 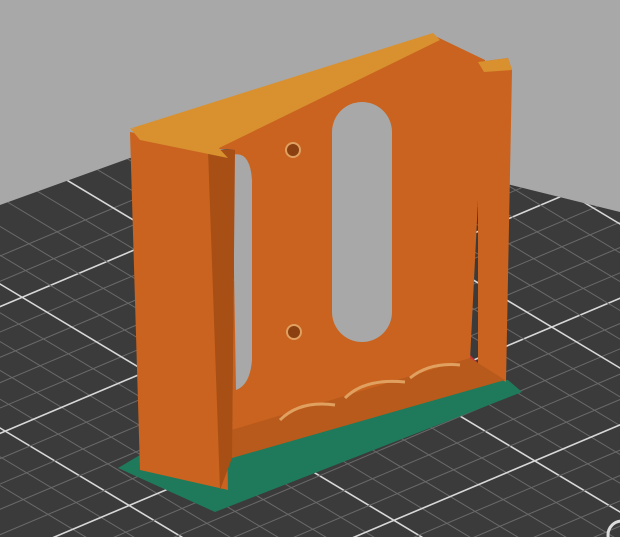 What do you see at coordinates (495, 220) in the screenshot?
I see `right-wall` at bounding box center [495, 220].